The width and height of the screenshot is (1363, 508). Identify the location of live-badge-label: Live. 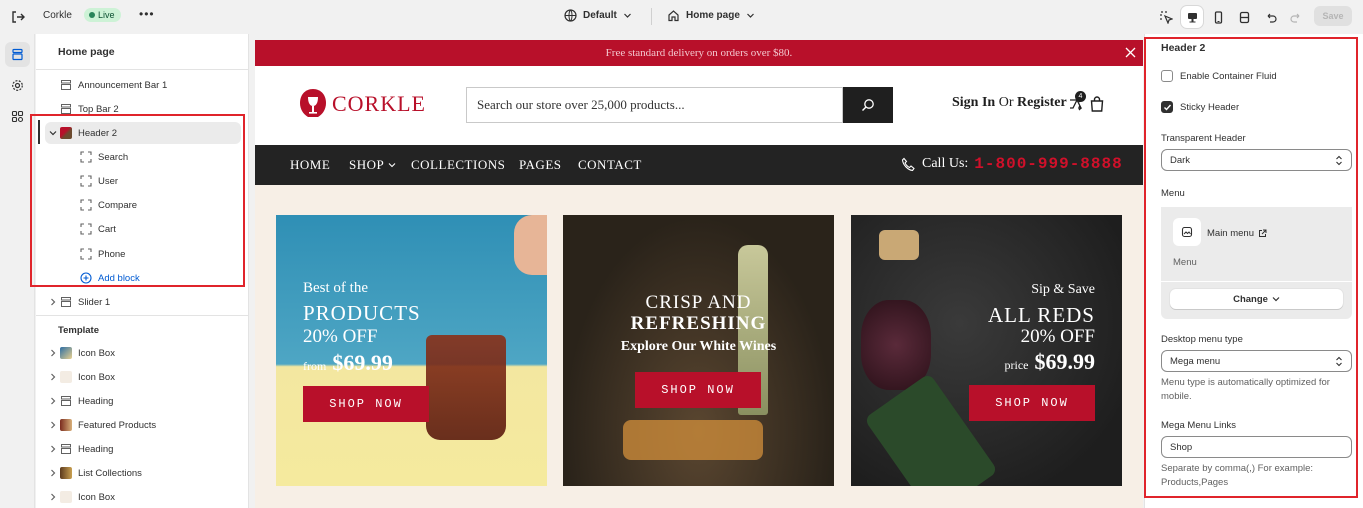
(106, 15).